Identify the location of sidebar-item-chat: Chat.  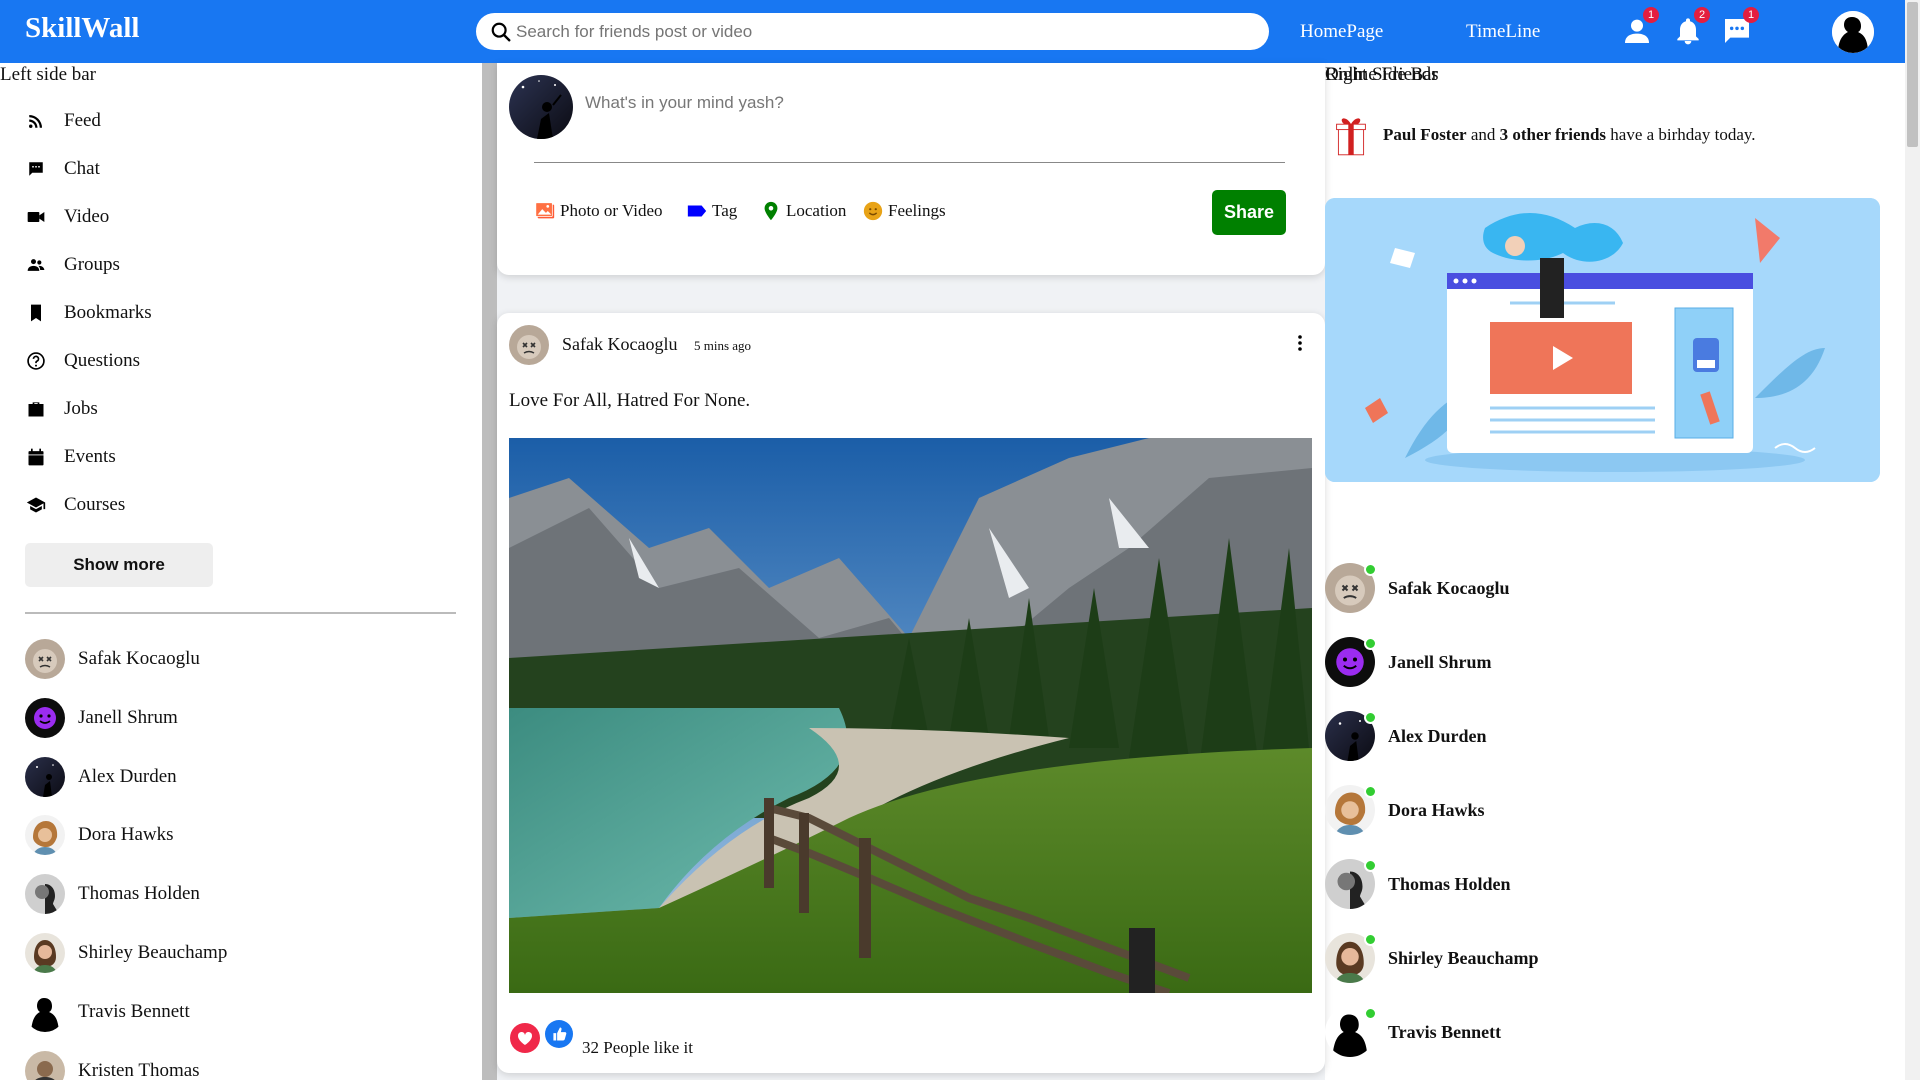
(62, 169).